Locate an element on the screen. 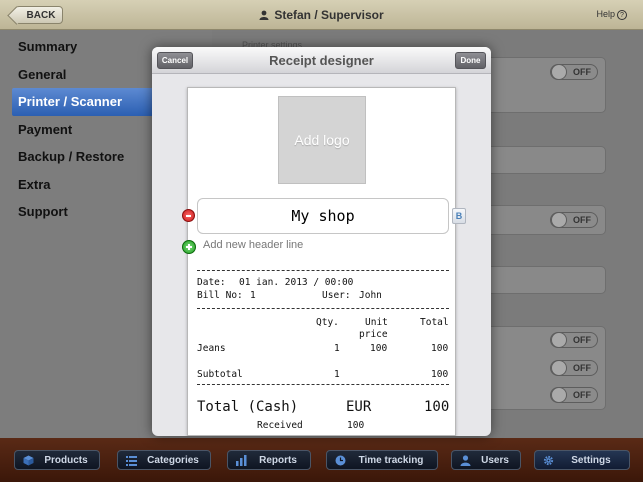 The height and width of the screenshot is (482, 643). header-line-input: My shop is located at coordinates (323, 216).